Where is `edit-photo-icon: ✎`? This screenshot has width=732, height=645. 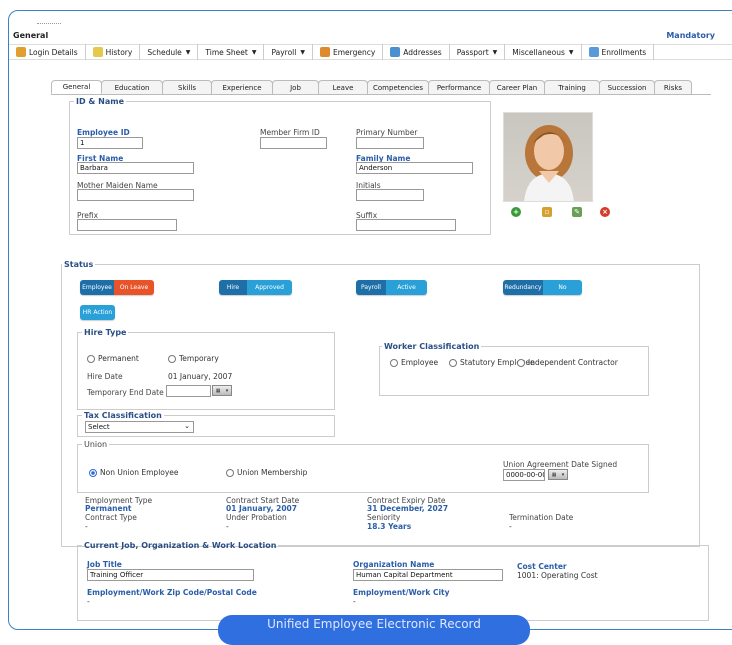
edit-photo-icon: ✎ is located at coordinates (577, 212).